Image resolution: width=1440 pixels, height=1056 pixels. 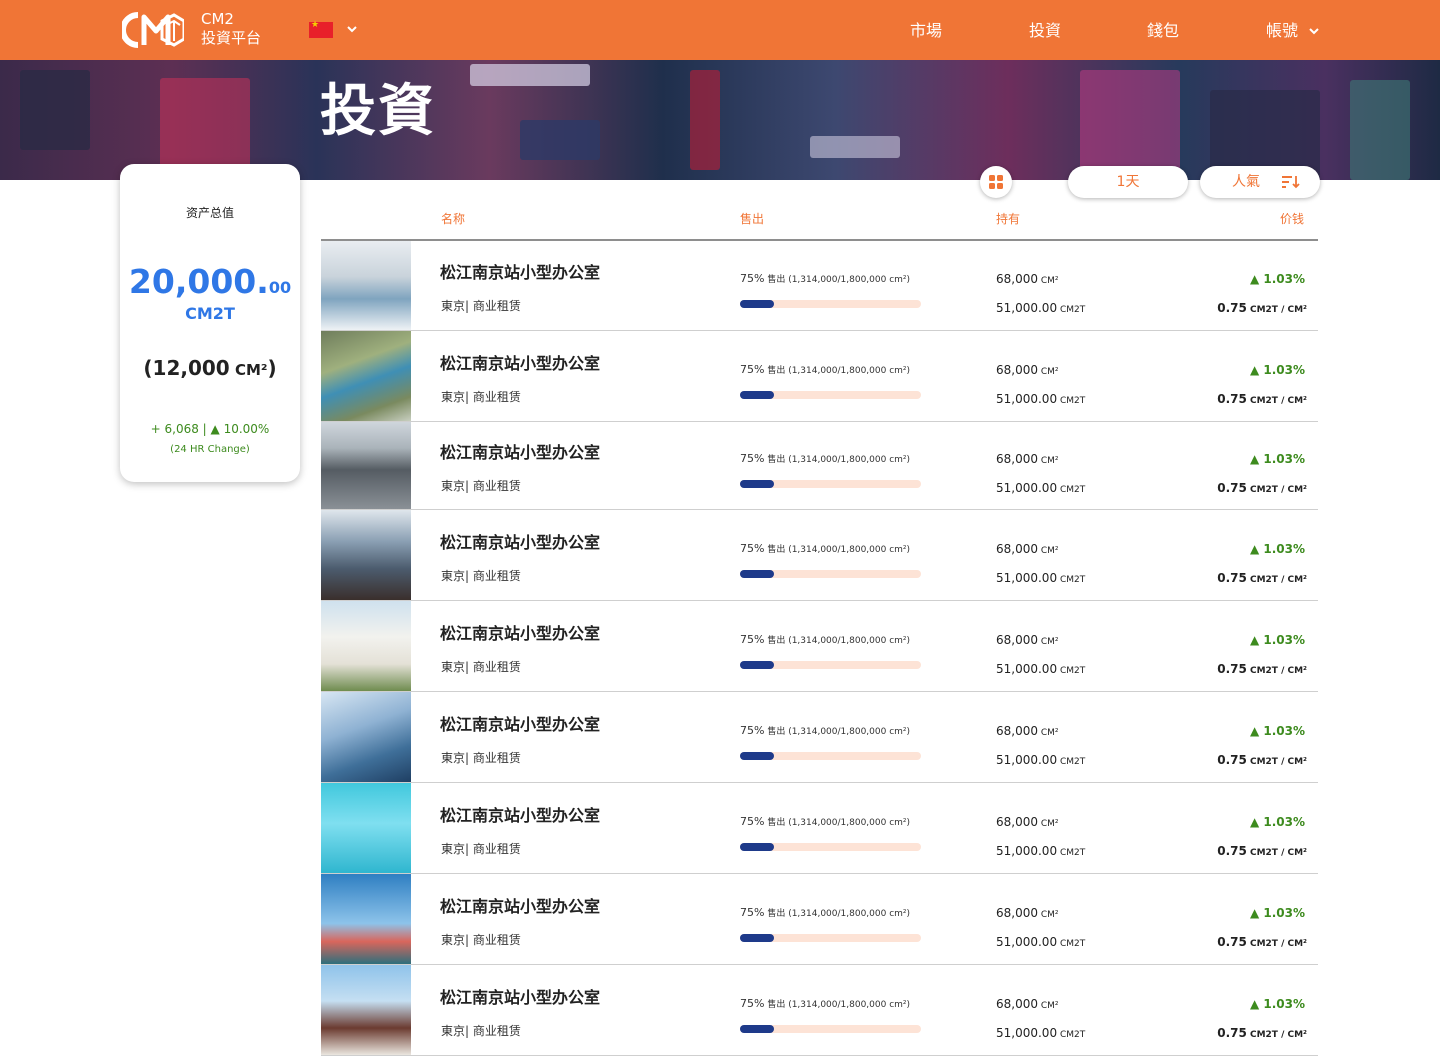 I want to click on nav-wallet: 錢包, so click(x=1163, y=31).